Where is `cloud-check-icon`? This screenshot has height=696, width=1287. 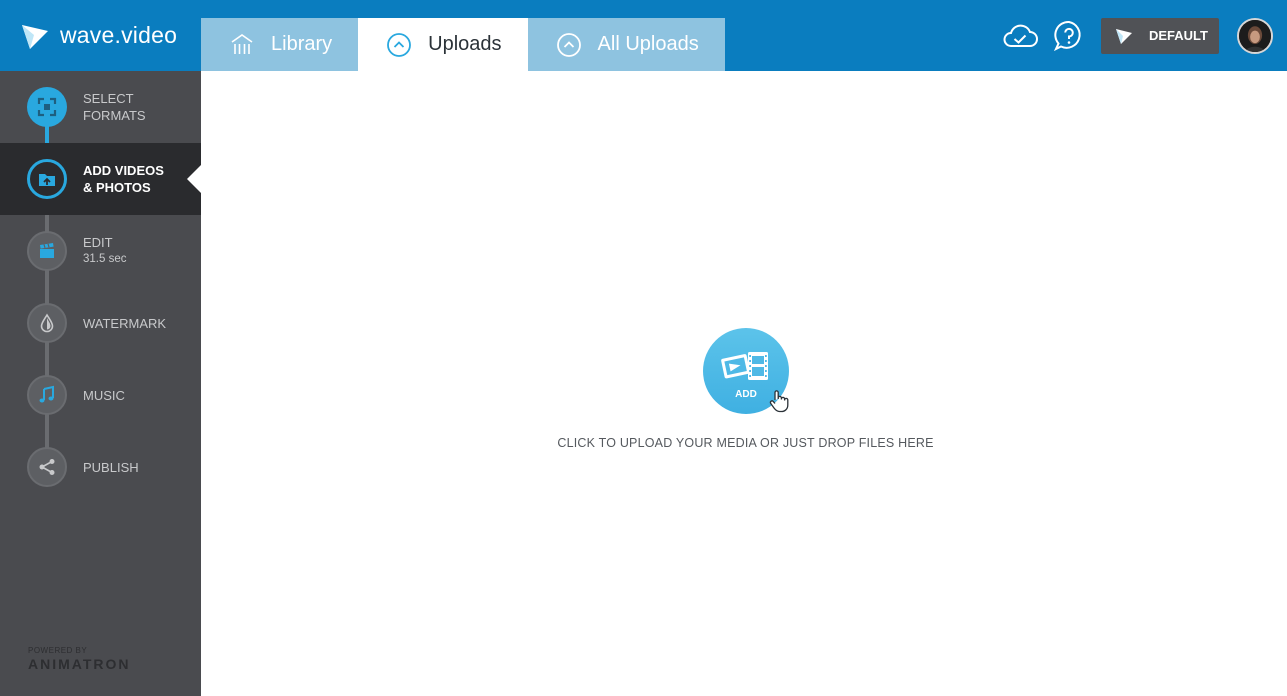 cloud-check-icon is located at coordinates (1020, 36).